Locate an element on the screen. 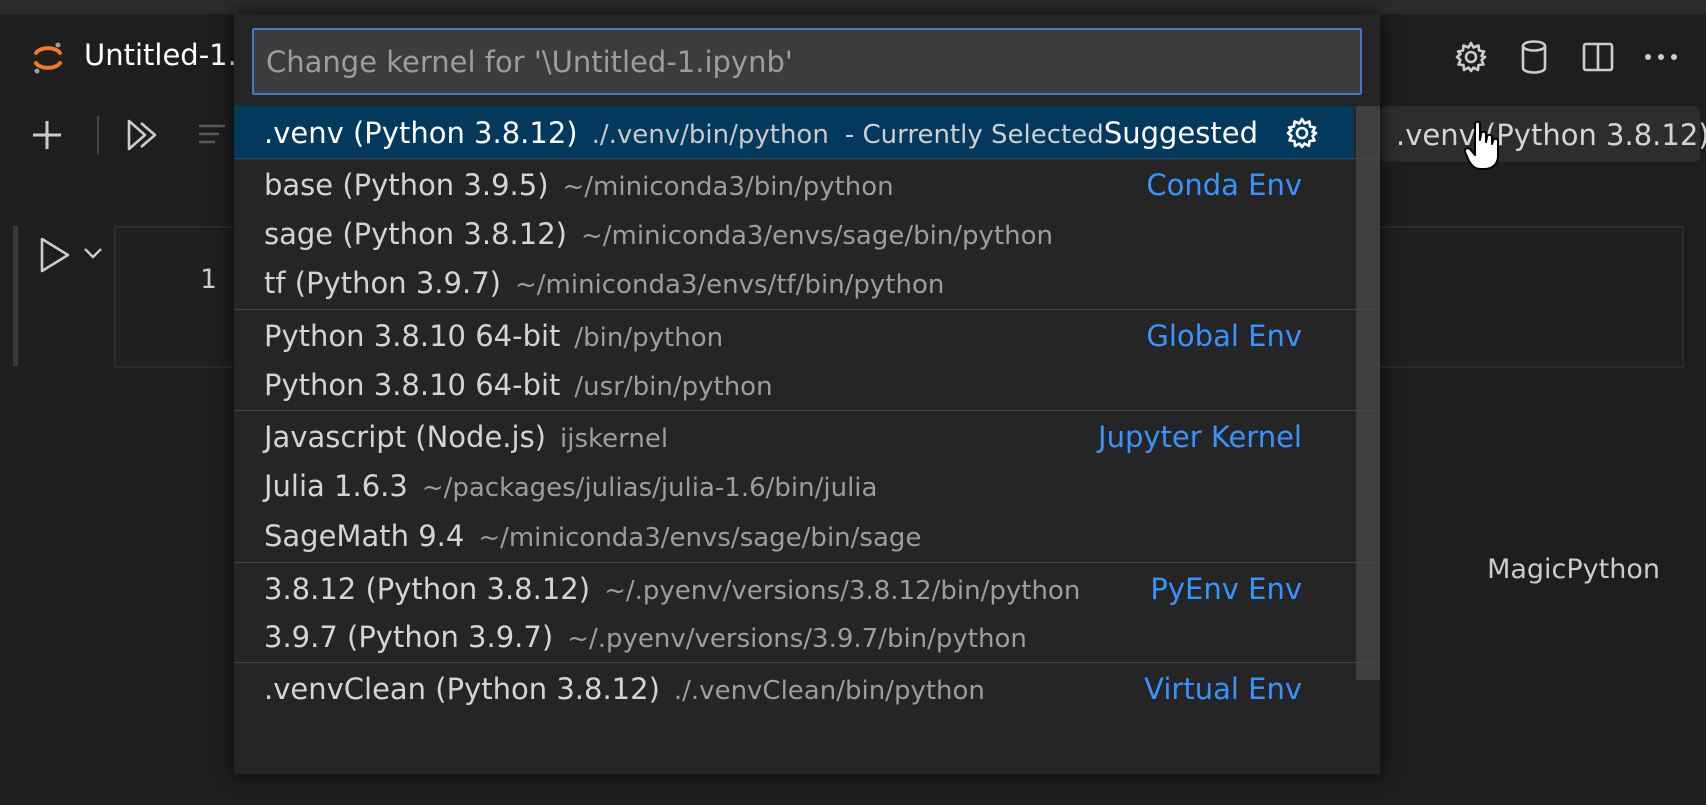  kernel-option-path: ~/miniconda3/bin/python is located at coordinates (728, 187).